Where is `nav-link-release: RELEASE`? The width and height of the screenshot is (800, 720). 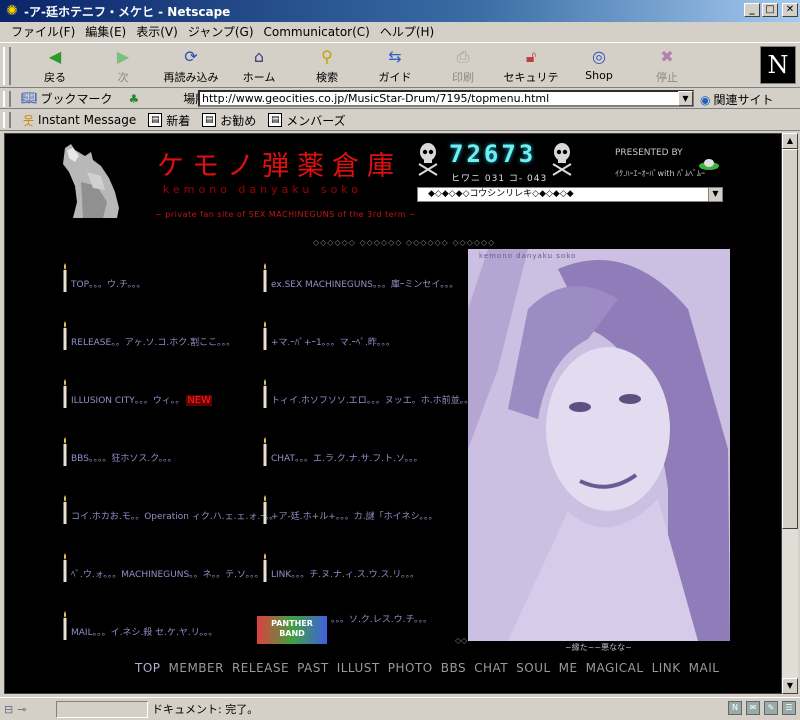 nav-link-release: RELEASE is located at coordinates (260, 668).